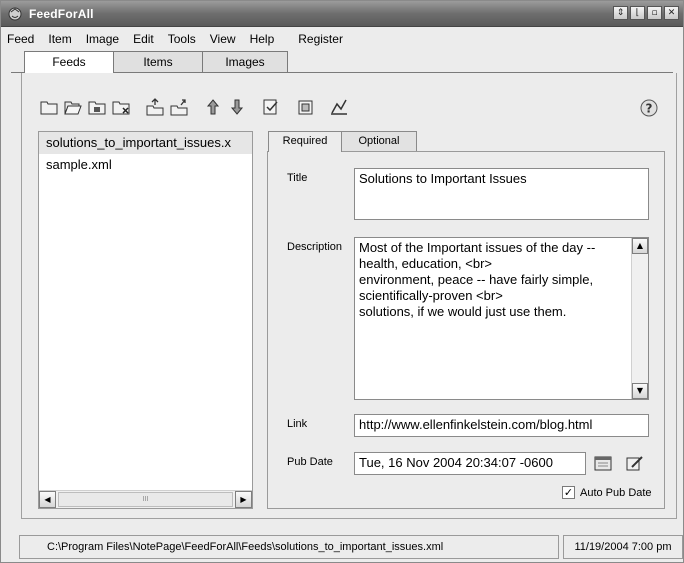  I want to click on close-feed-icon, so click(121, 107).